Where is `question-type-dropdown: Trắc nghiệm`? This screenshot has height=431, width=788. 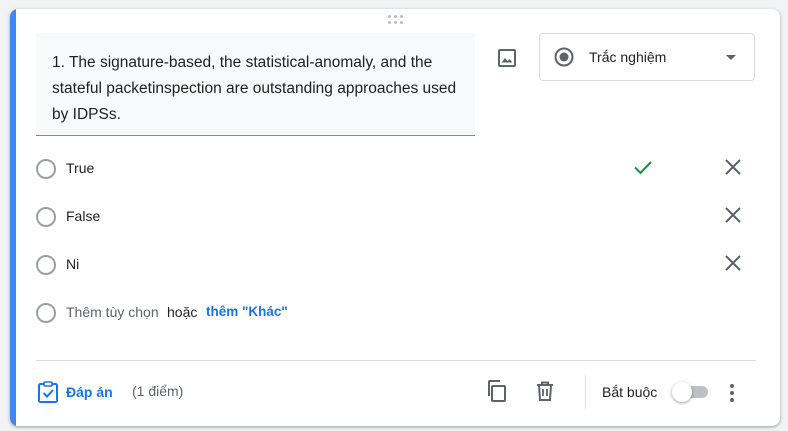
question-type-dropdown: Trắc nghiệm is located at coordinates (647, 57).